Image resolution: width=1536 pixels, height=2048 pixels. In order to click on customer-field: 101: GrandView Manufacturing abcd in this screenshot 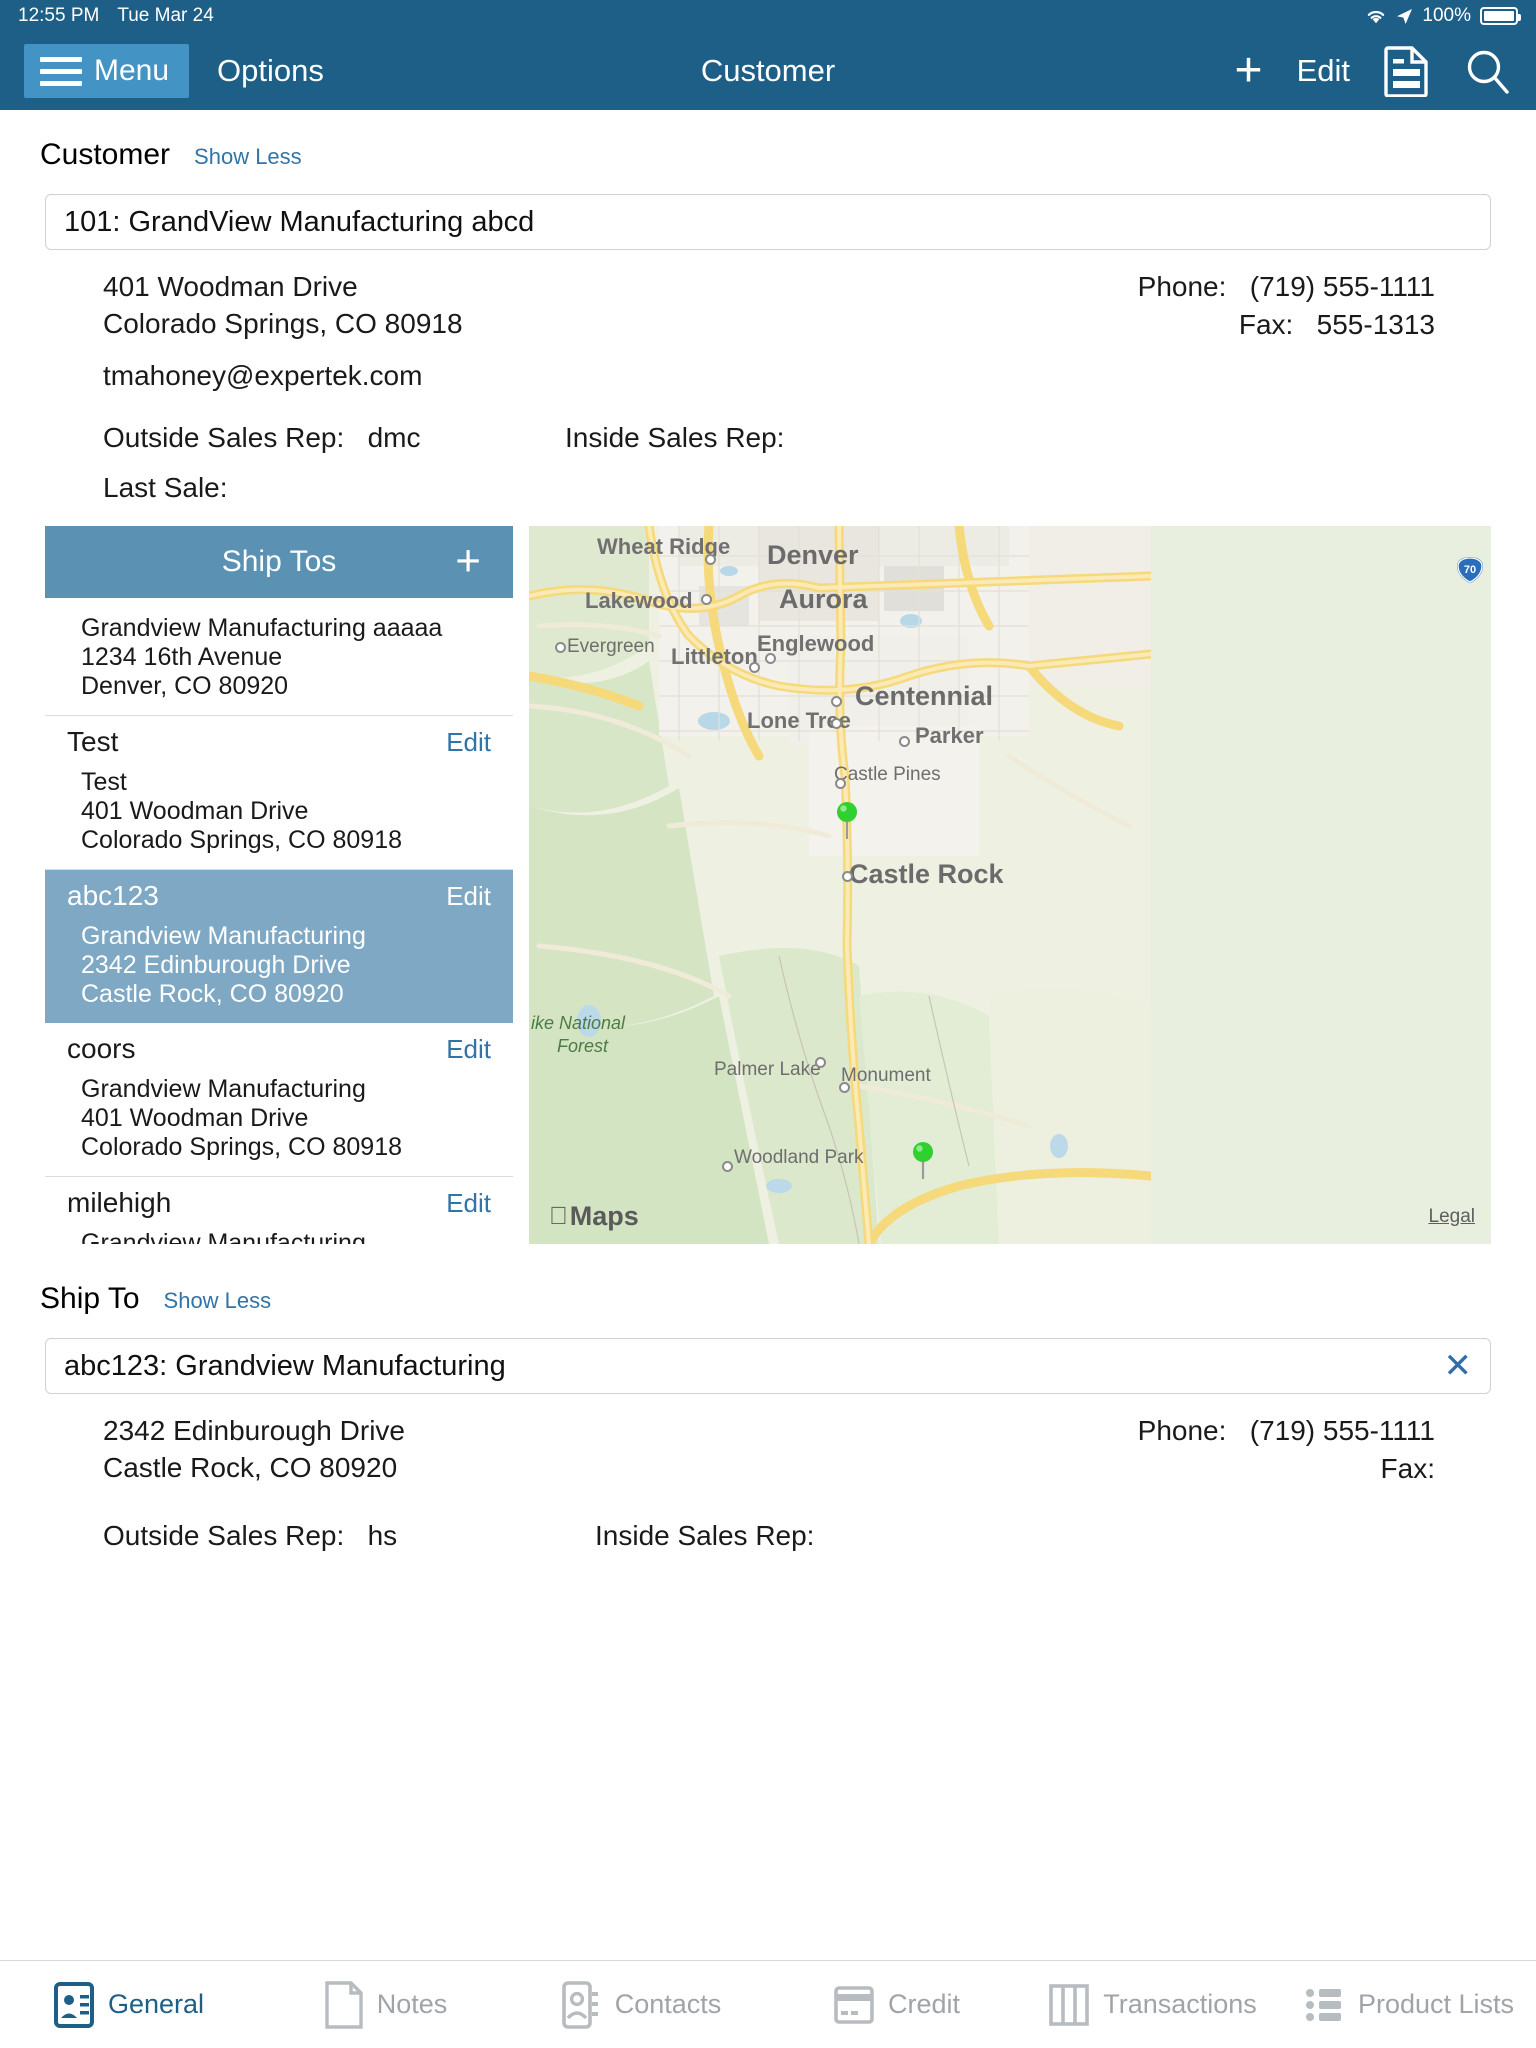, I will do `click(768, 222)`.